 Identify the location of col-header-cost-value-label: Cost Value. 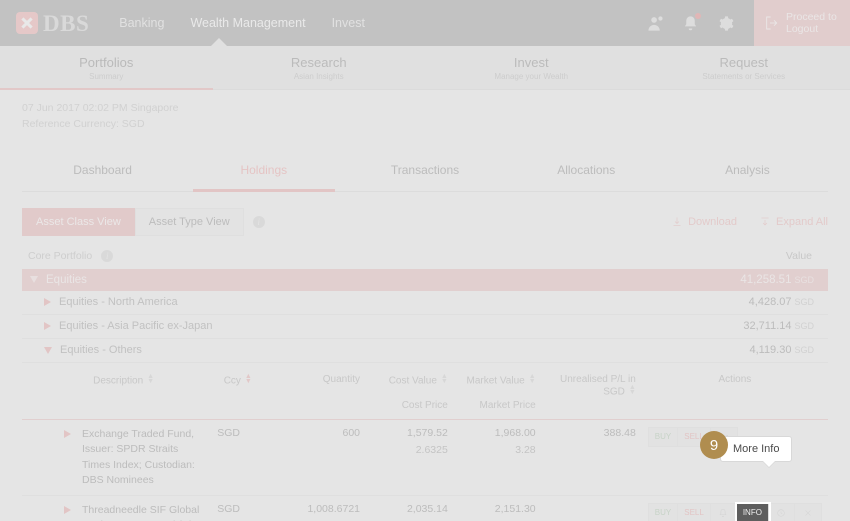
(412, 381).